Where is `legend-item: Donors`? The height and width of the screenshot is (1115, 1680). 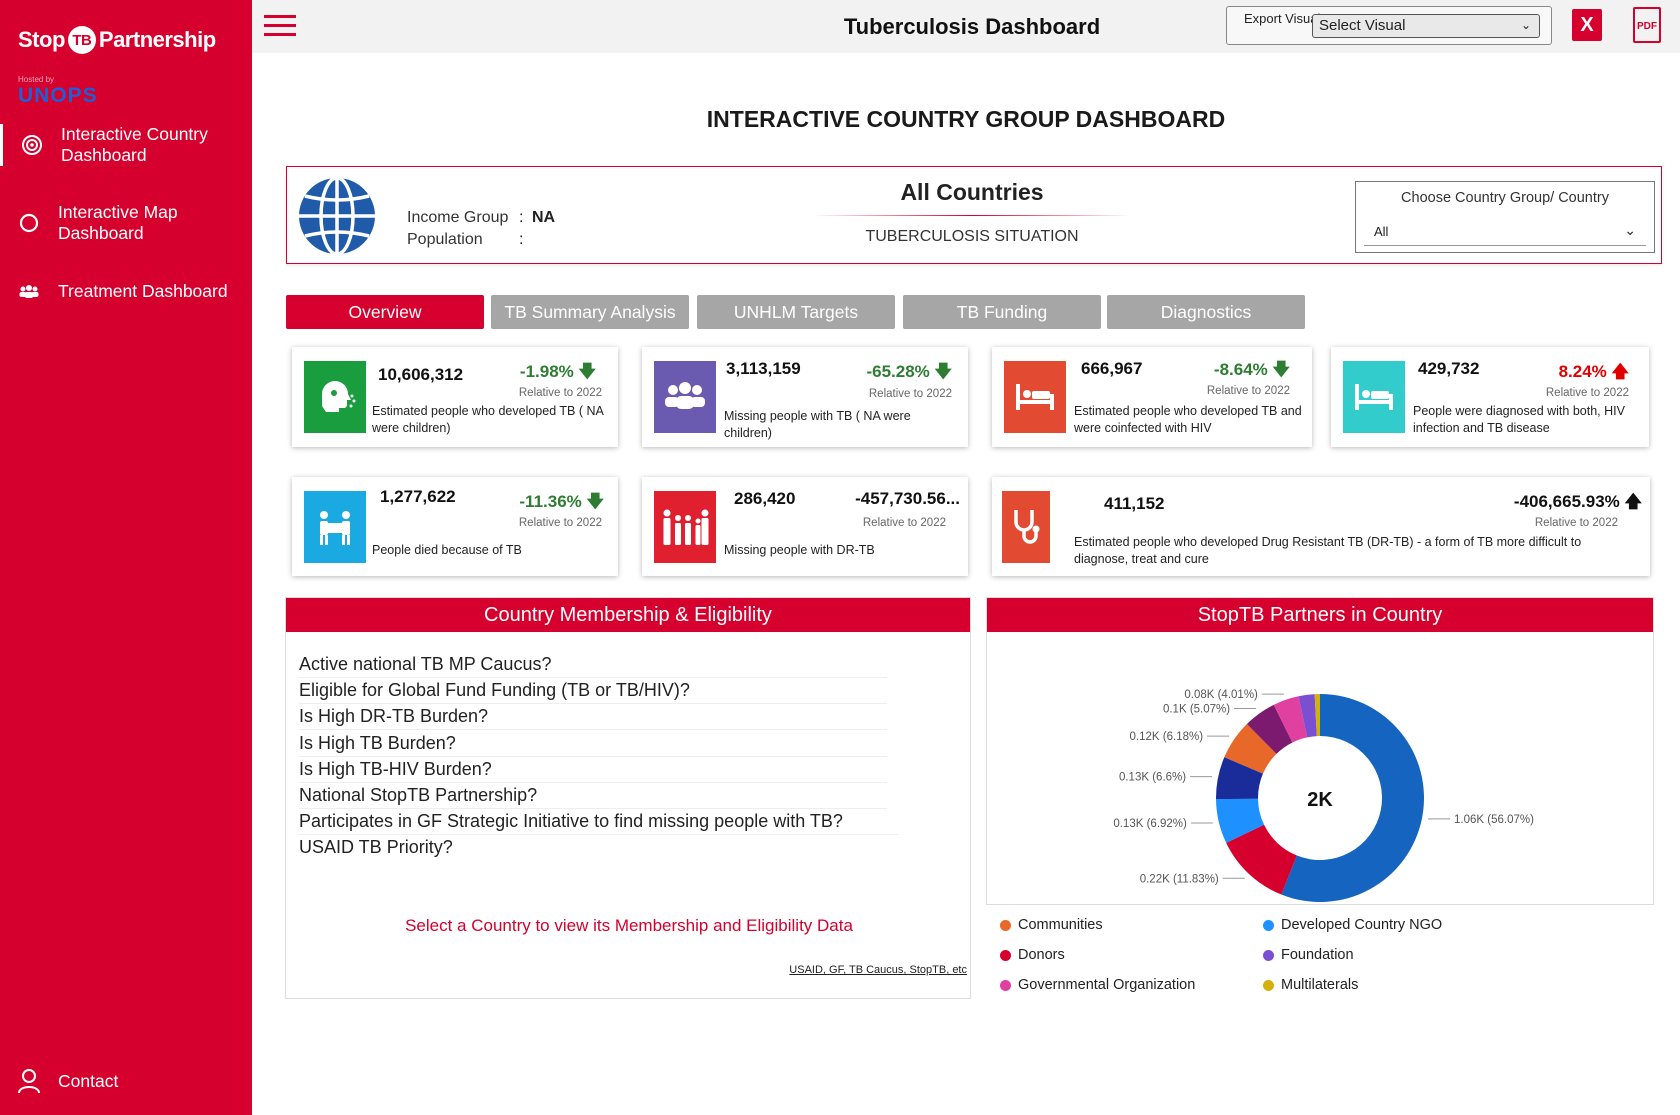 legend-item: Donors is located at coordinates (1032, 955).